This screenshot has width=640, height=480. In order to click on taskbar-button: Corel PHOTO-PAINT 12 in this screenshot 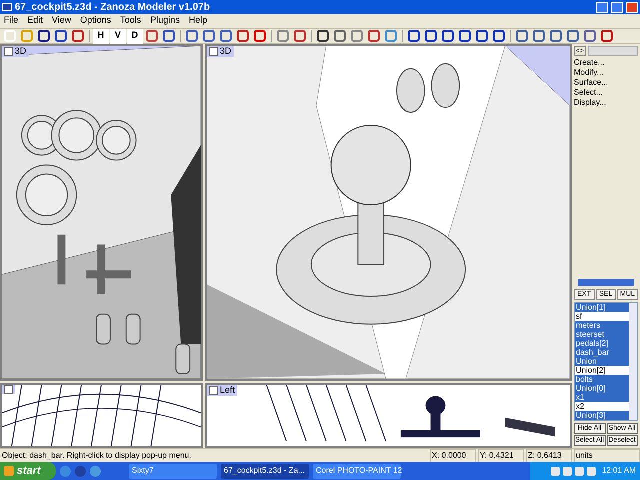, I will do `click(357, 471)`.